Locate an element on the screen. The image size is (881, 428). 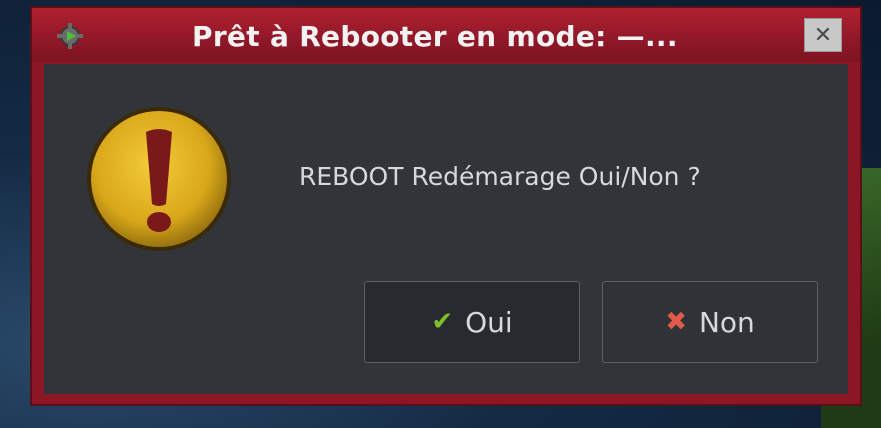
check-icon: ✔ is located at coordinates (442, 322).